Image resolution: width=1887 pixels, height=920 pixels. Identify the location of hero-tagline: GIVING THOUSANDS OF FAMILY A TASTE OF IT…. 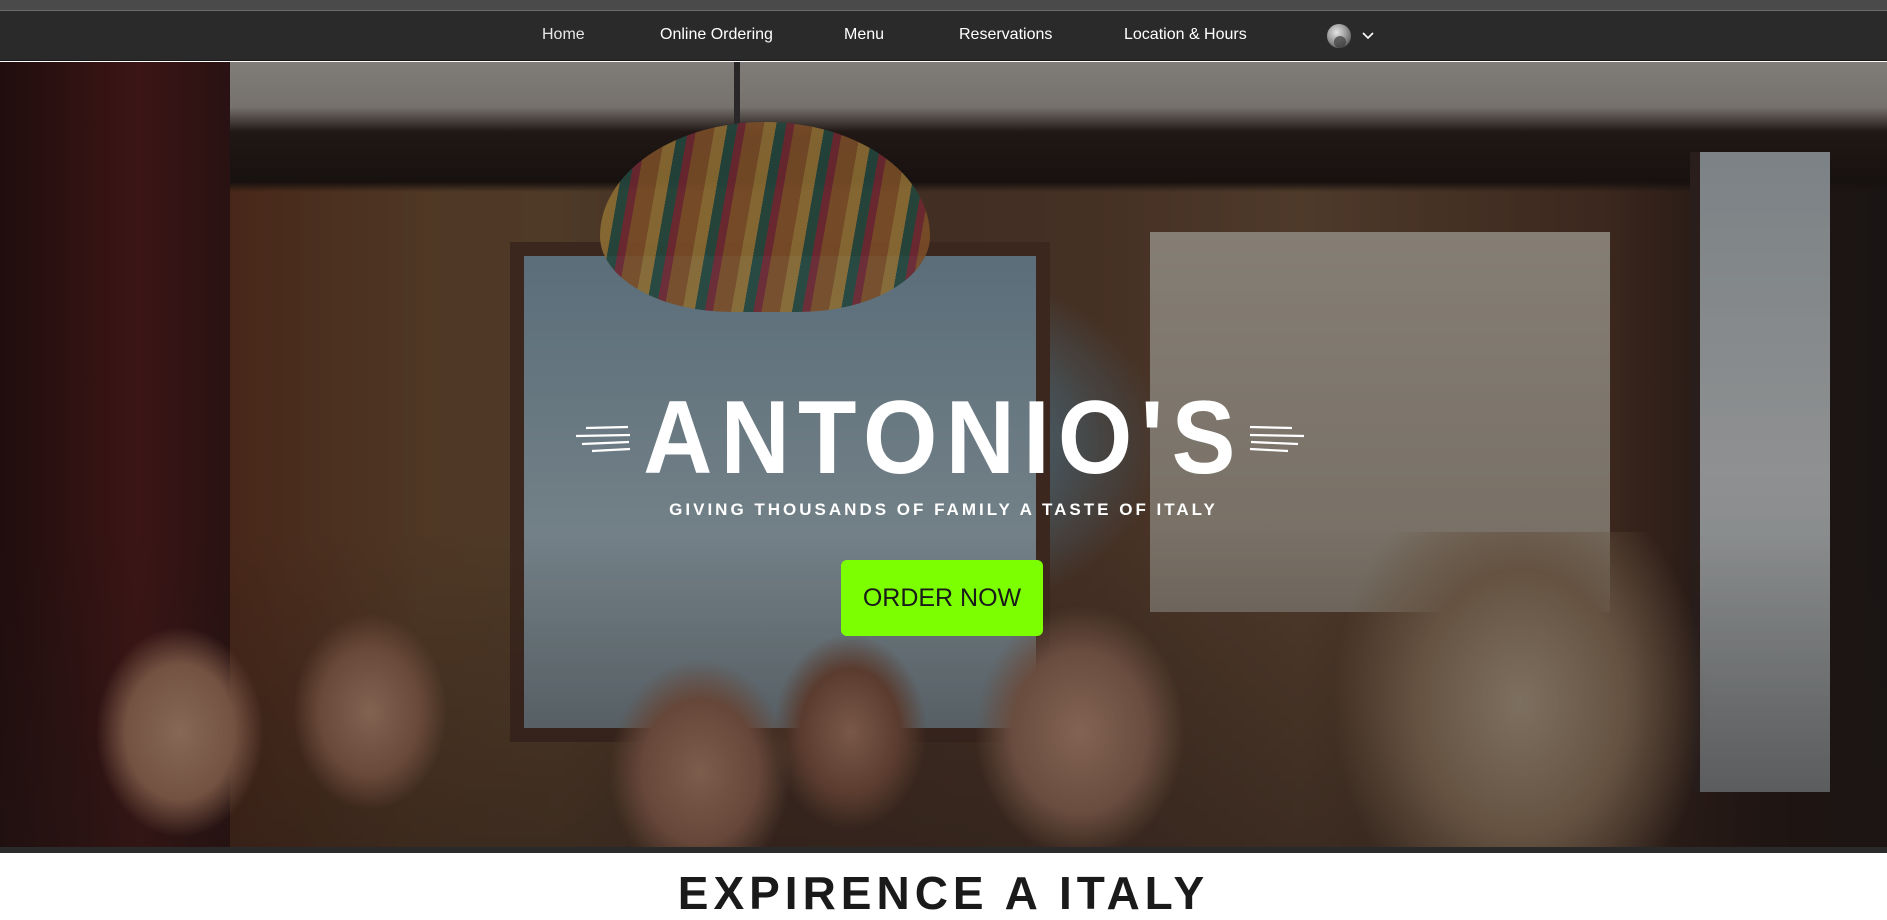
(943, 509).